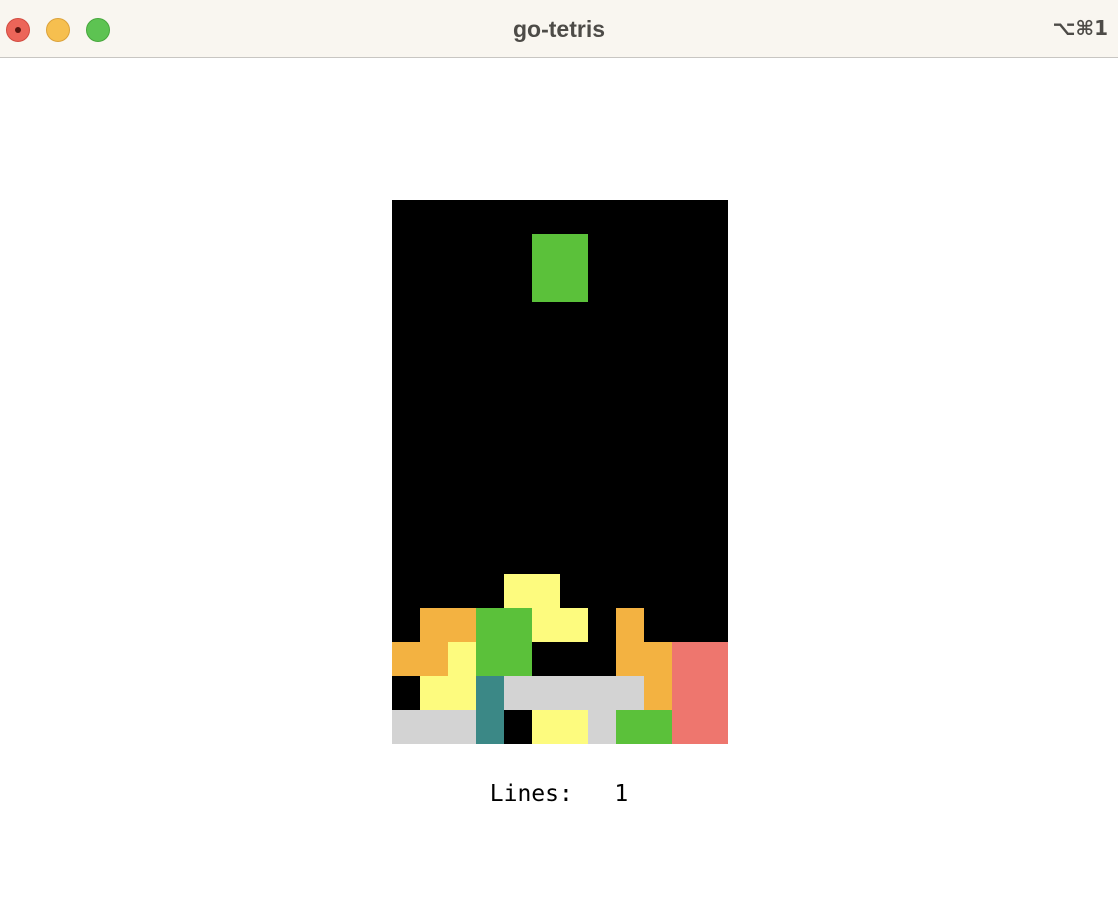 This screenshot has width=1118, height=916. What do you see at coordinates (621, 794) in the screenshot?
I see `lines-value: 1` at bounding box center [621, 794].